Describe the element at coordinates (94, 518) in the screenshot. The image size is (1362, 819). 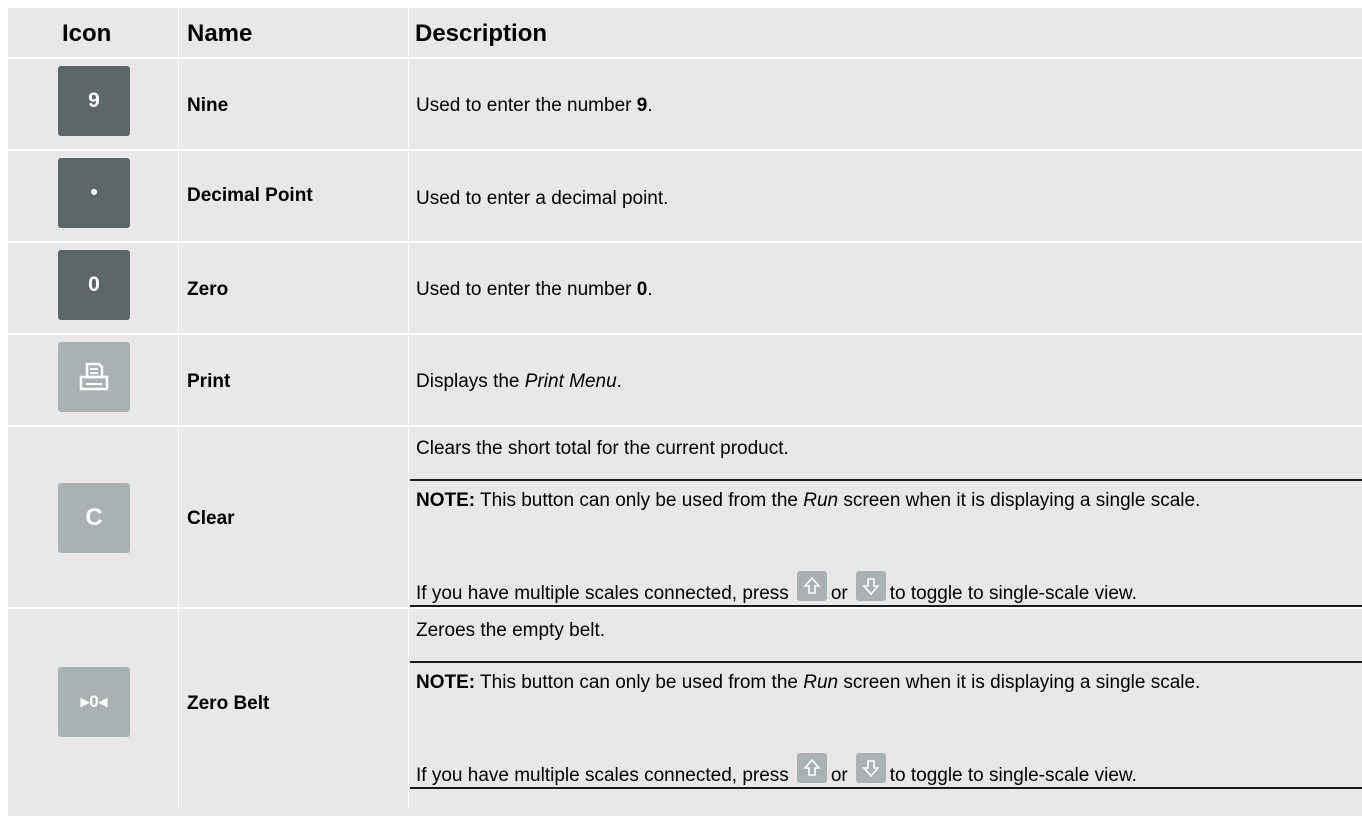
I see `clear-key-icon: C` at that location.